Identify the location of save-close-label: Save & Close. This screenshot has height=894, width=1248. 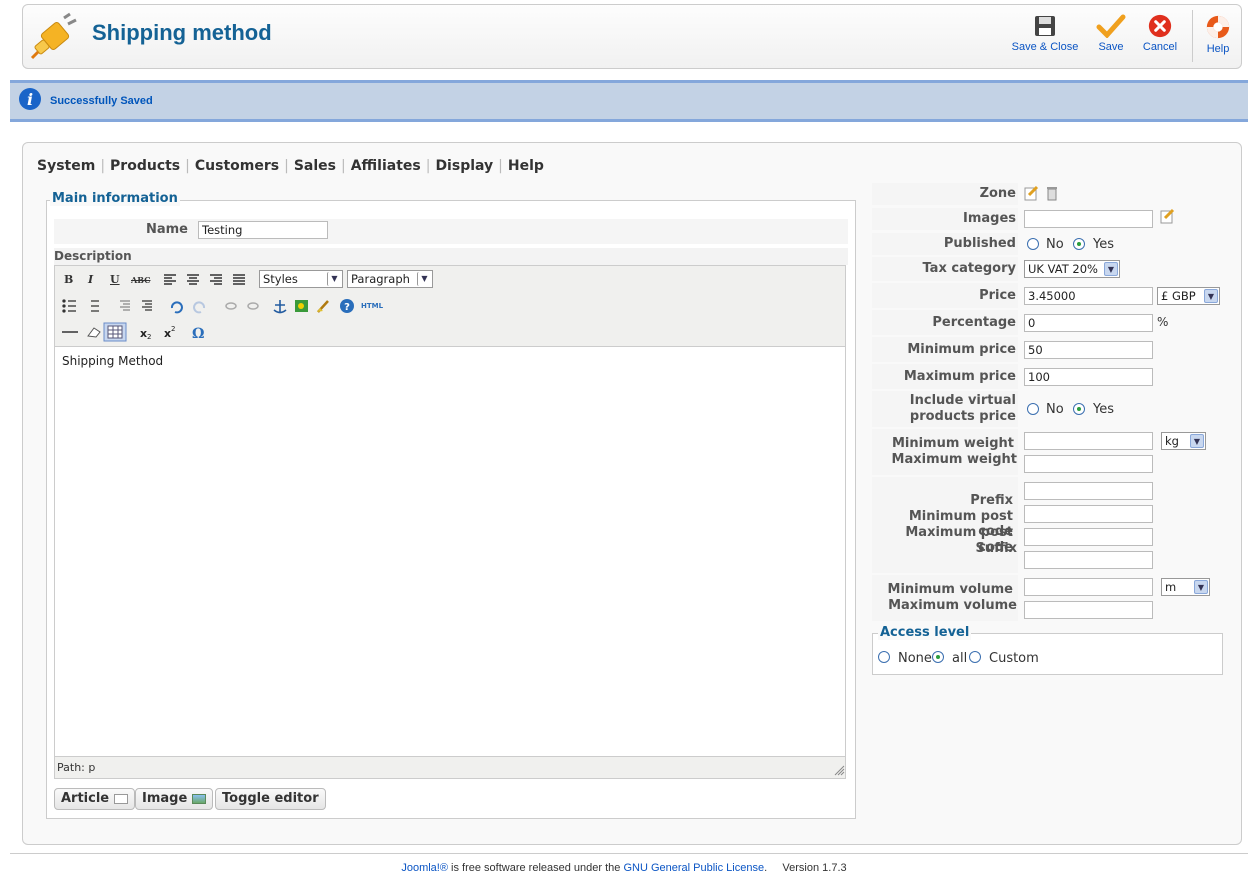
(1045, 47).